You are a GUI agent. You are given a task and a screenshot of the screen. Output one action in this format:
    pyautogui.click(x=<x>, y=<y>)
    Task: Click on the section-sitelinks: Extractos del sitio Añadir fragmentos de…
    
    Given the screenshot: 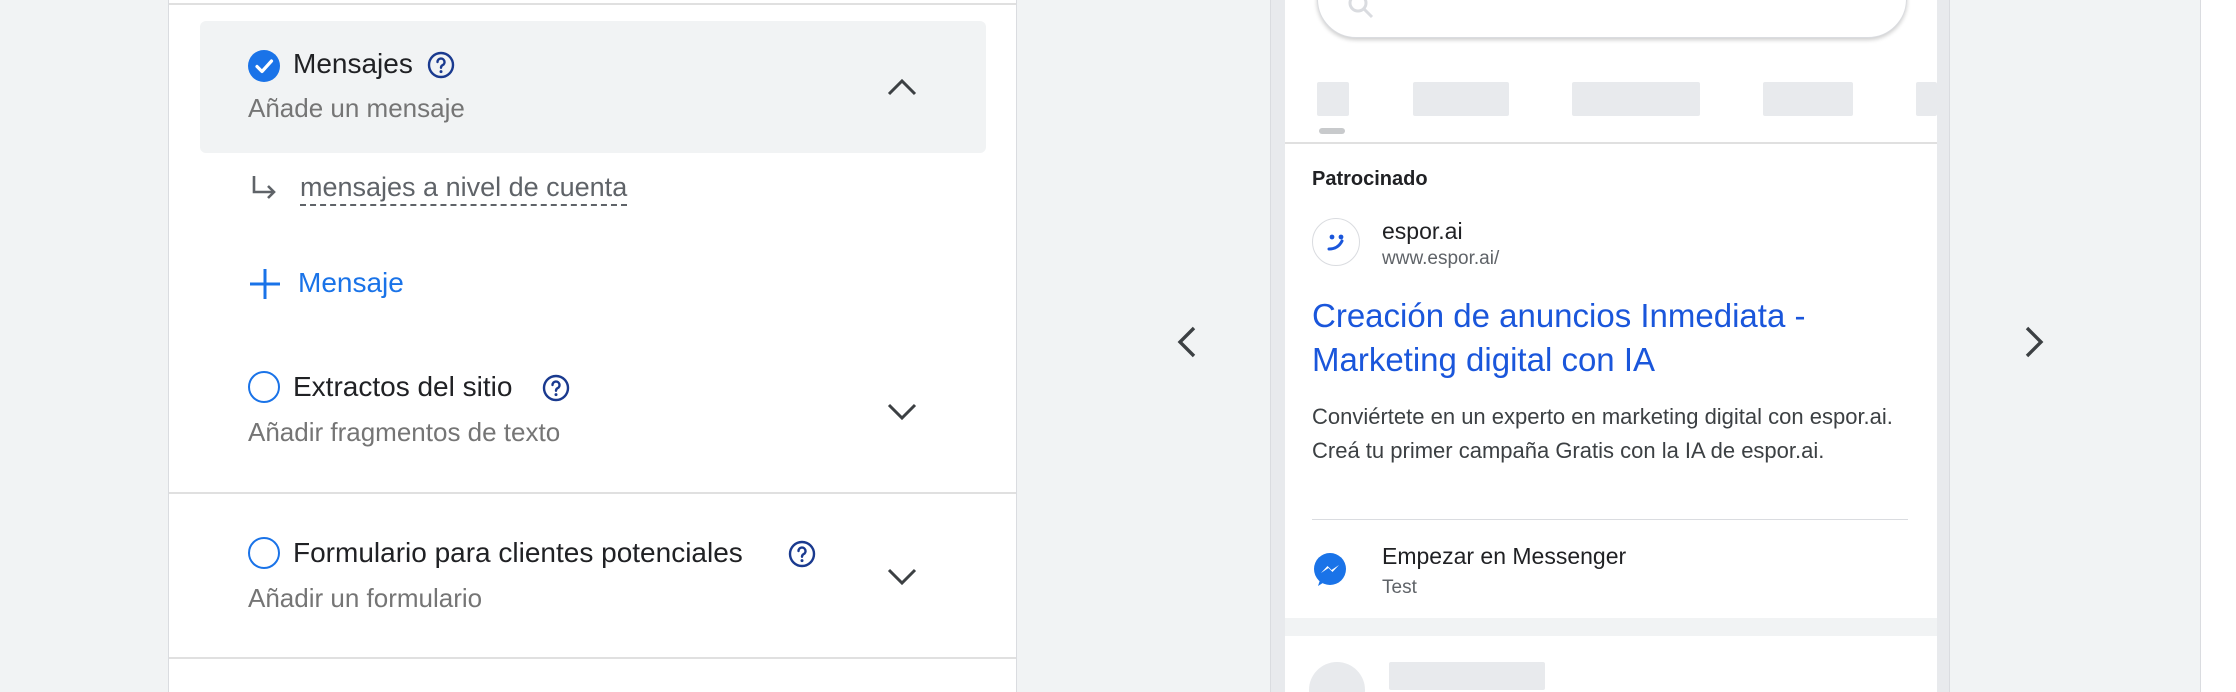 What is the action you would take?
    pyautogui.click(x=592, y=419)
    